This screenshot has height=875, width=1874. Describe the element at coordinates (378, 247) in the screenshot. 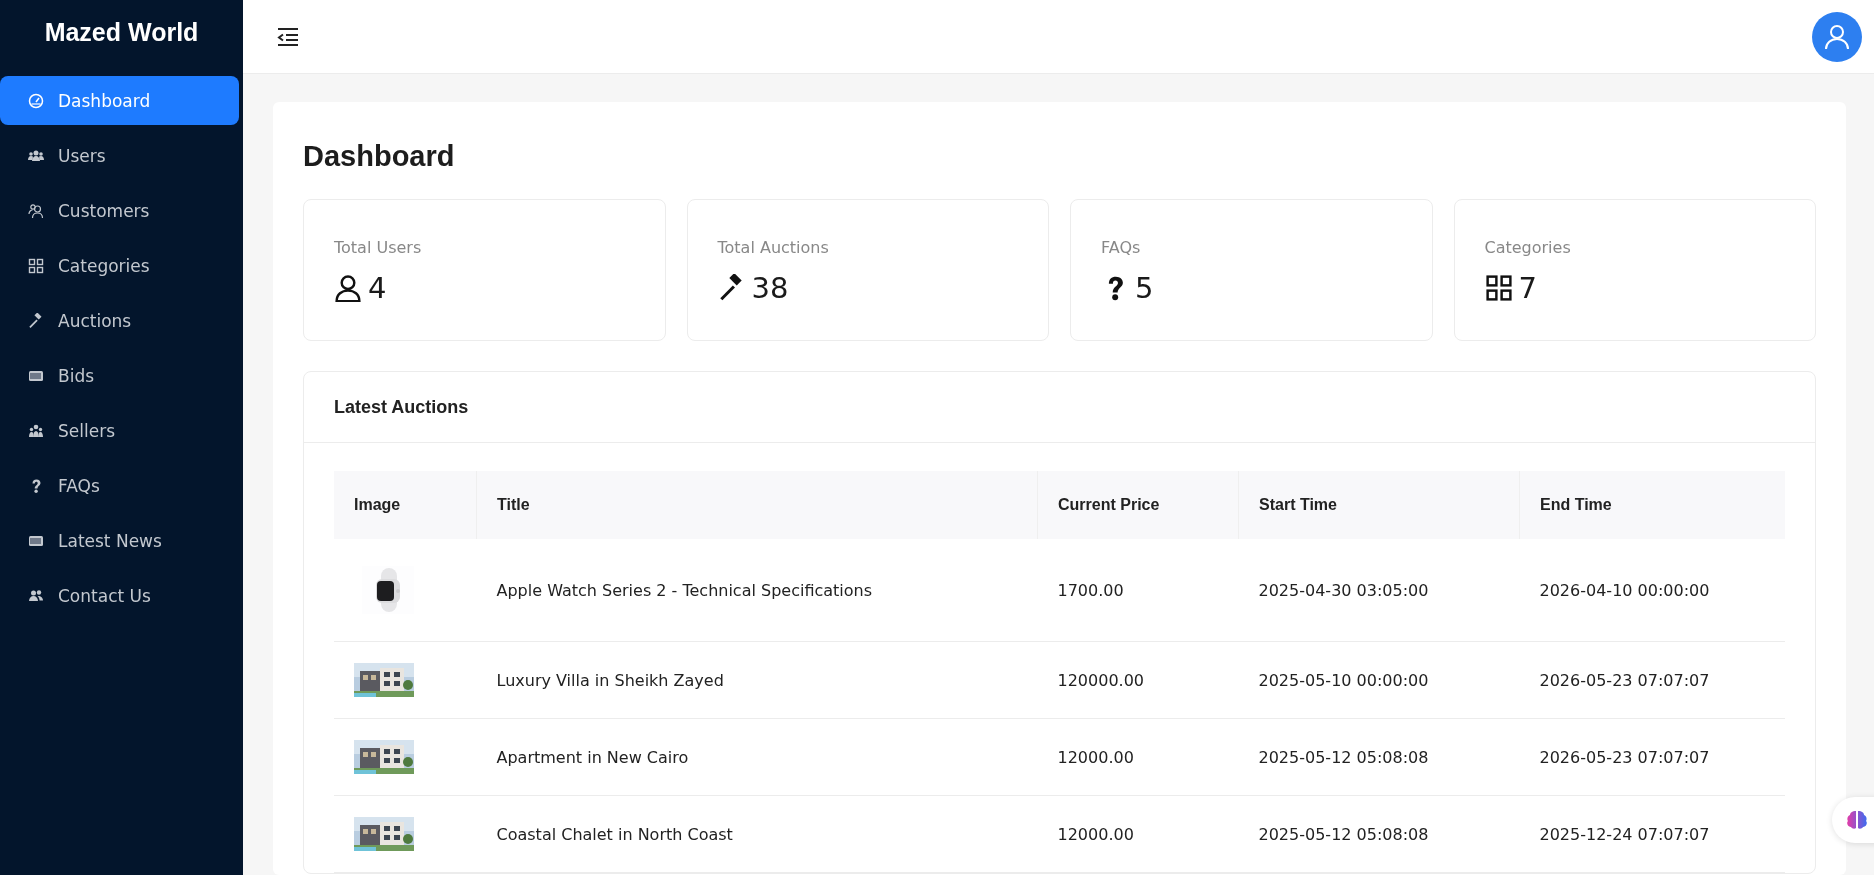

I see `stat-label: Total Users` at that location.